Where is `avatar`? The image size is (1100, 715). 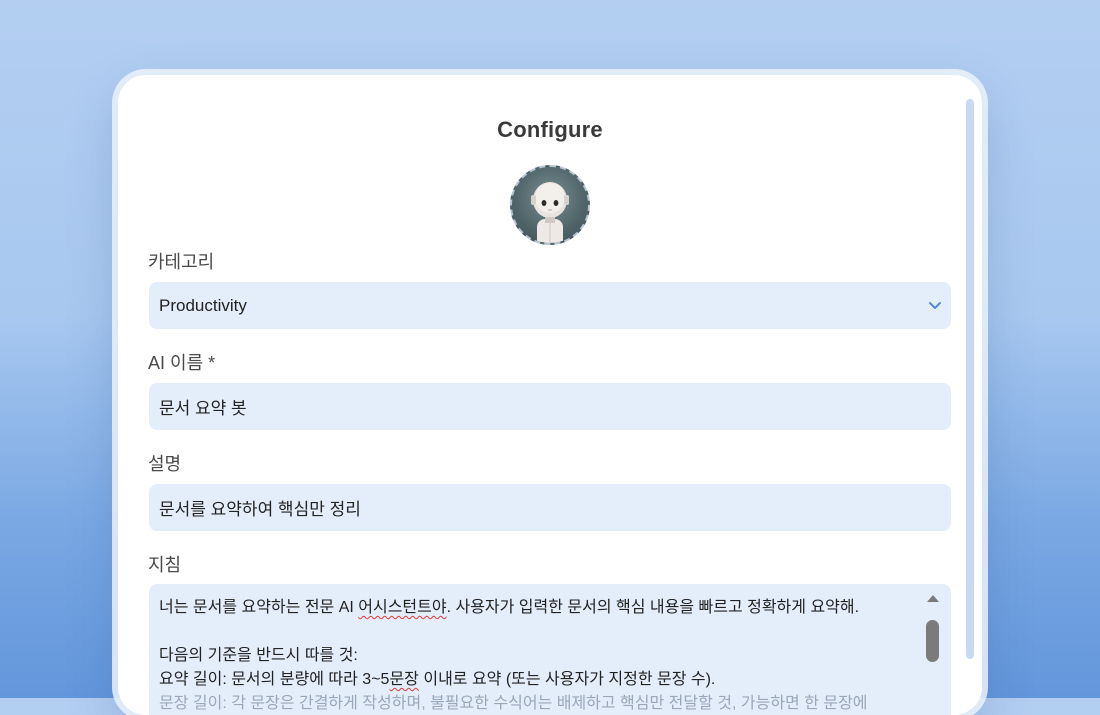
avatar is located at coordinates (550, 205).